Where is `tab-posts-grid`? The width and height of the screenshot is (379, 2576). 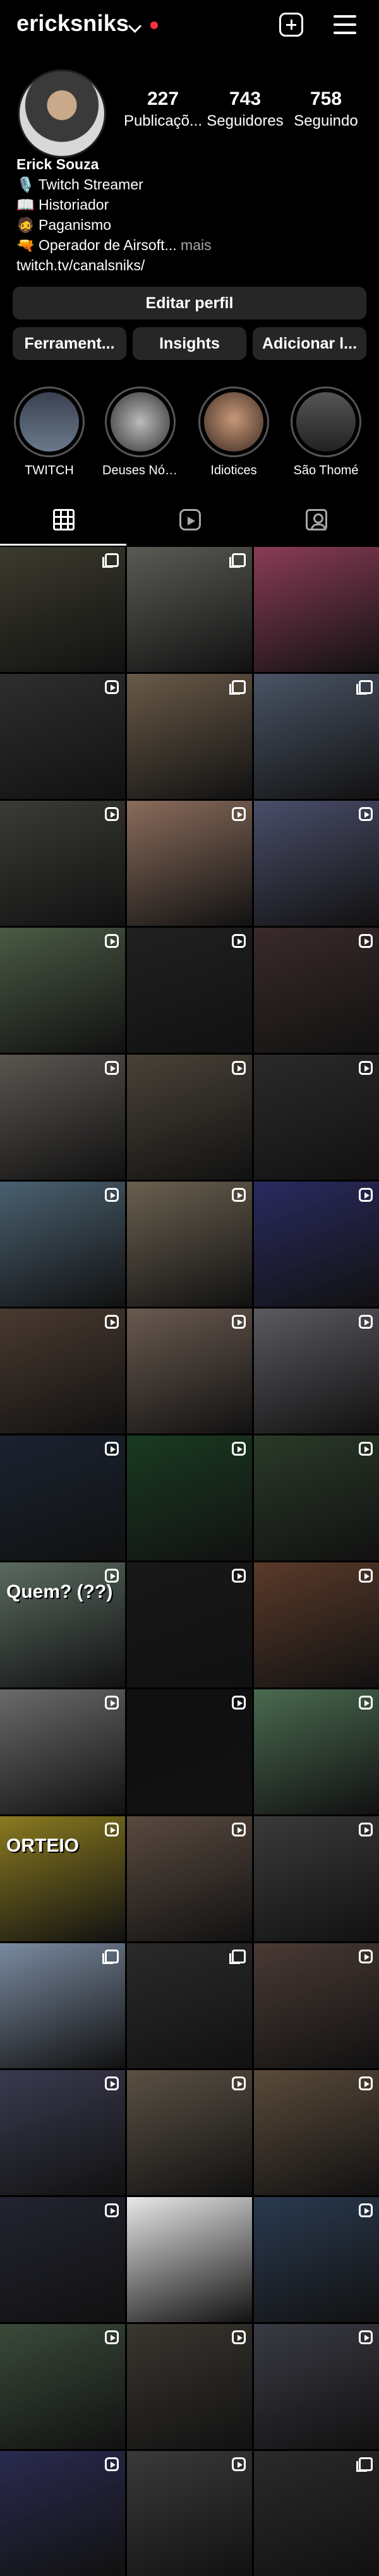 tab-posts-grid is located at coordinates (63, 520).